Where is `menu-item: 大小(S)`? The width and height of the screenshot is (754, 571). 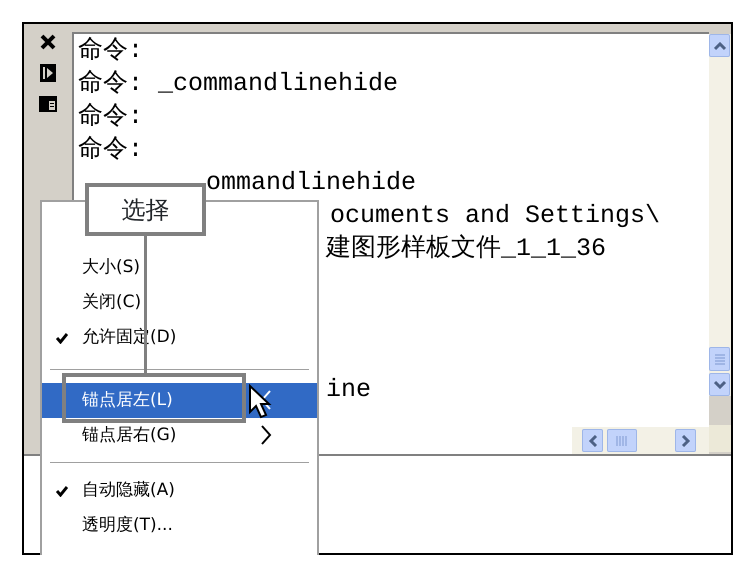
menu-item: 大小(S) is located at coordinates (179, 267).